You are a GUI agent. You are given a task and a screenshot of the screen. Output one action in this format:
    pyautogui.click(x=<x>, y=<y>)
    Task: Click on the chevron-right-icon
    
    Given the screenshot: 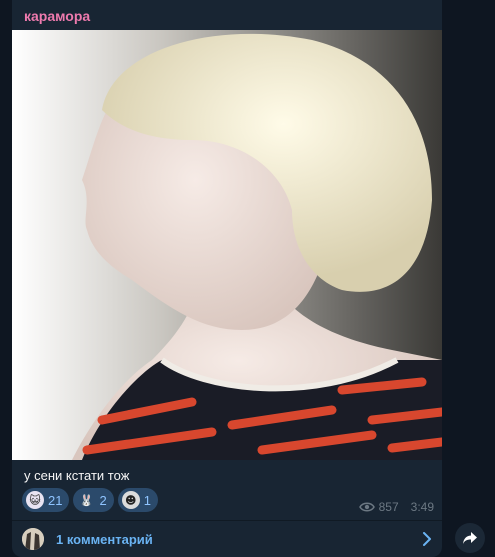 What is the action you would take?
    pyautogui.click(x=427, y=539)
    